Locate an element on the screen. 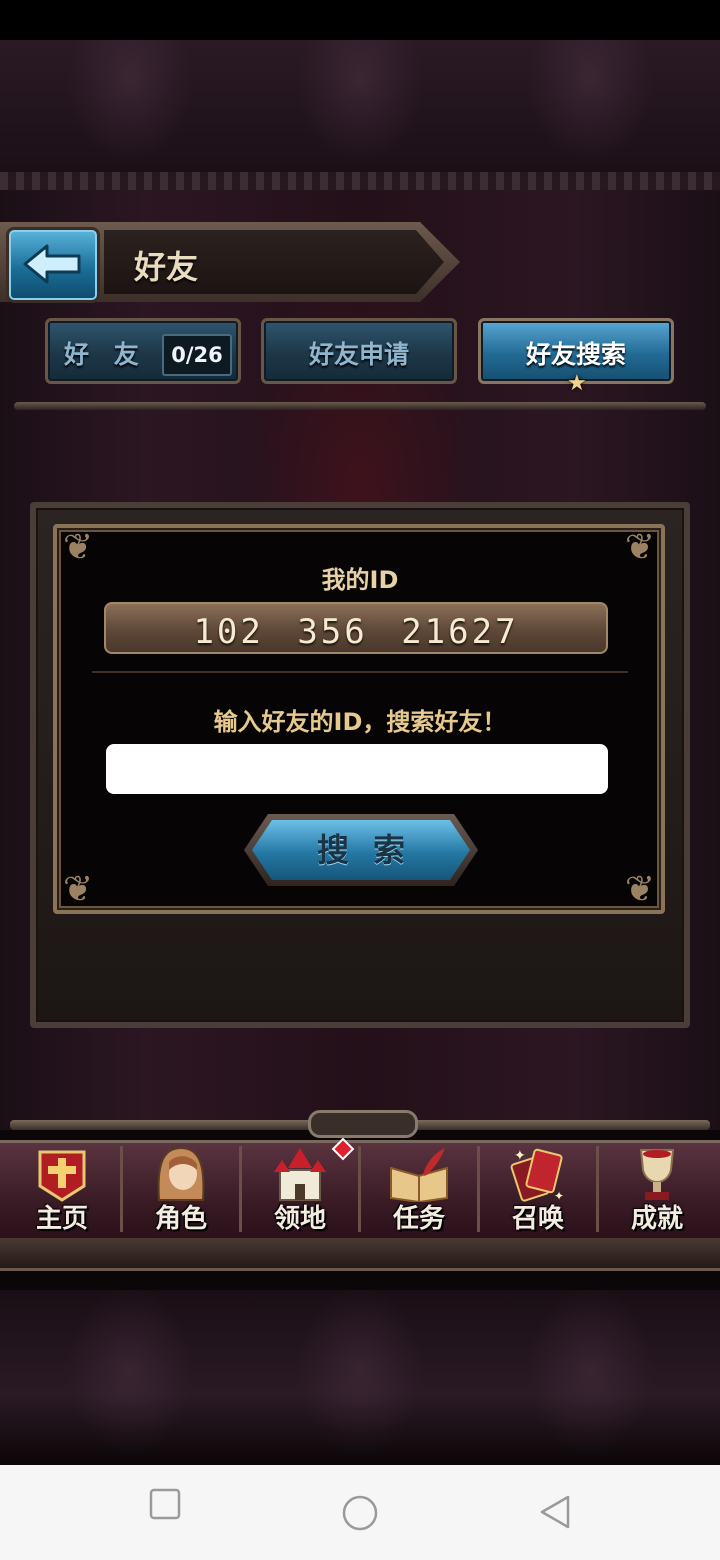  back-arrow-icon is located at coordinates (52, 264).